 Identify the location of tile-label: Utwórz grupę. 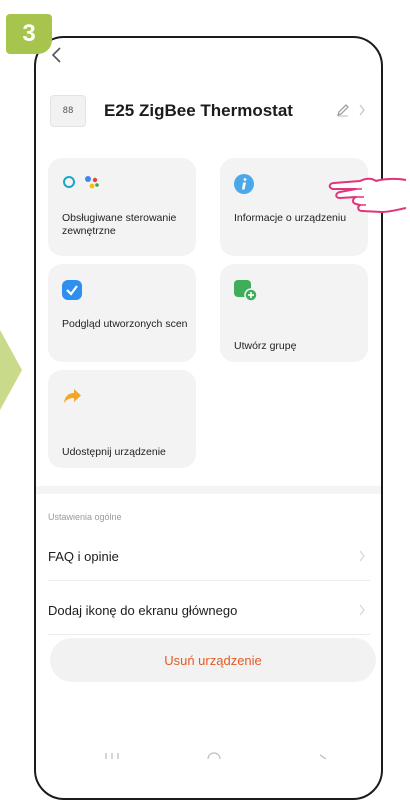
(265, 346).